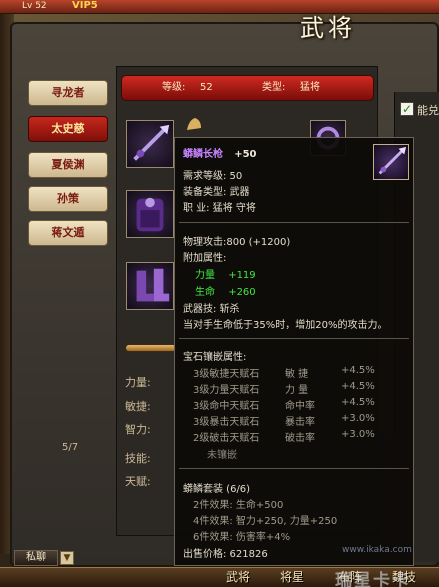  Describe the element at coordinates (225, 554) in the screenshot. I see `sell-price: 出售价格: 621826` at that location.